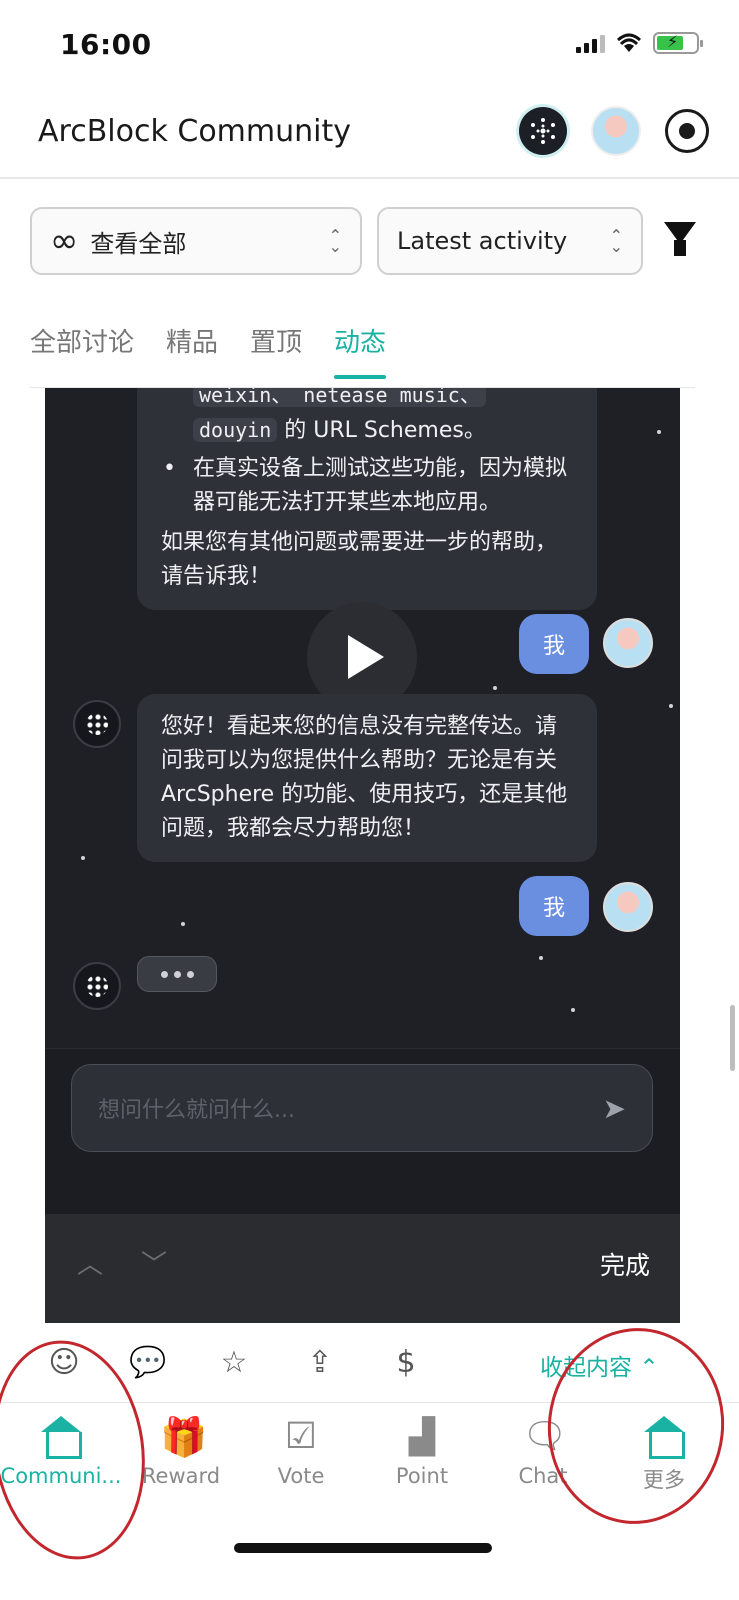 The width and height of the screenshot is (739, 1600). I want to click on podium-icon: ▟, so click(422, 1437).